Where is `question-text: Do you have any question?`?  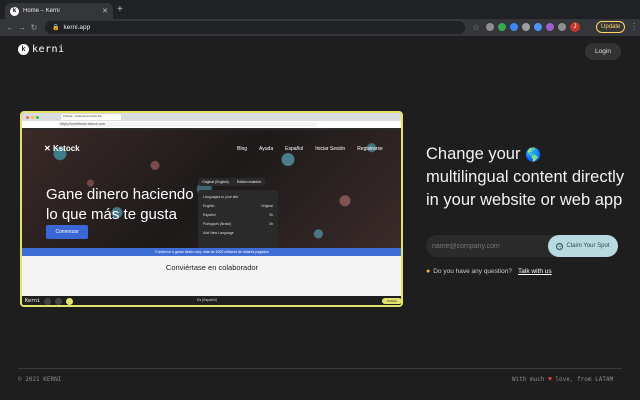
question-text: Do you have any question? is located at coordinates (473, 271).